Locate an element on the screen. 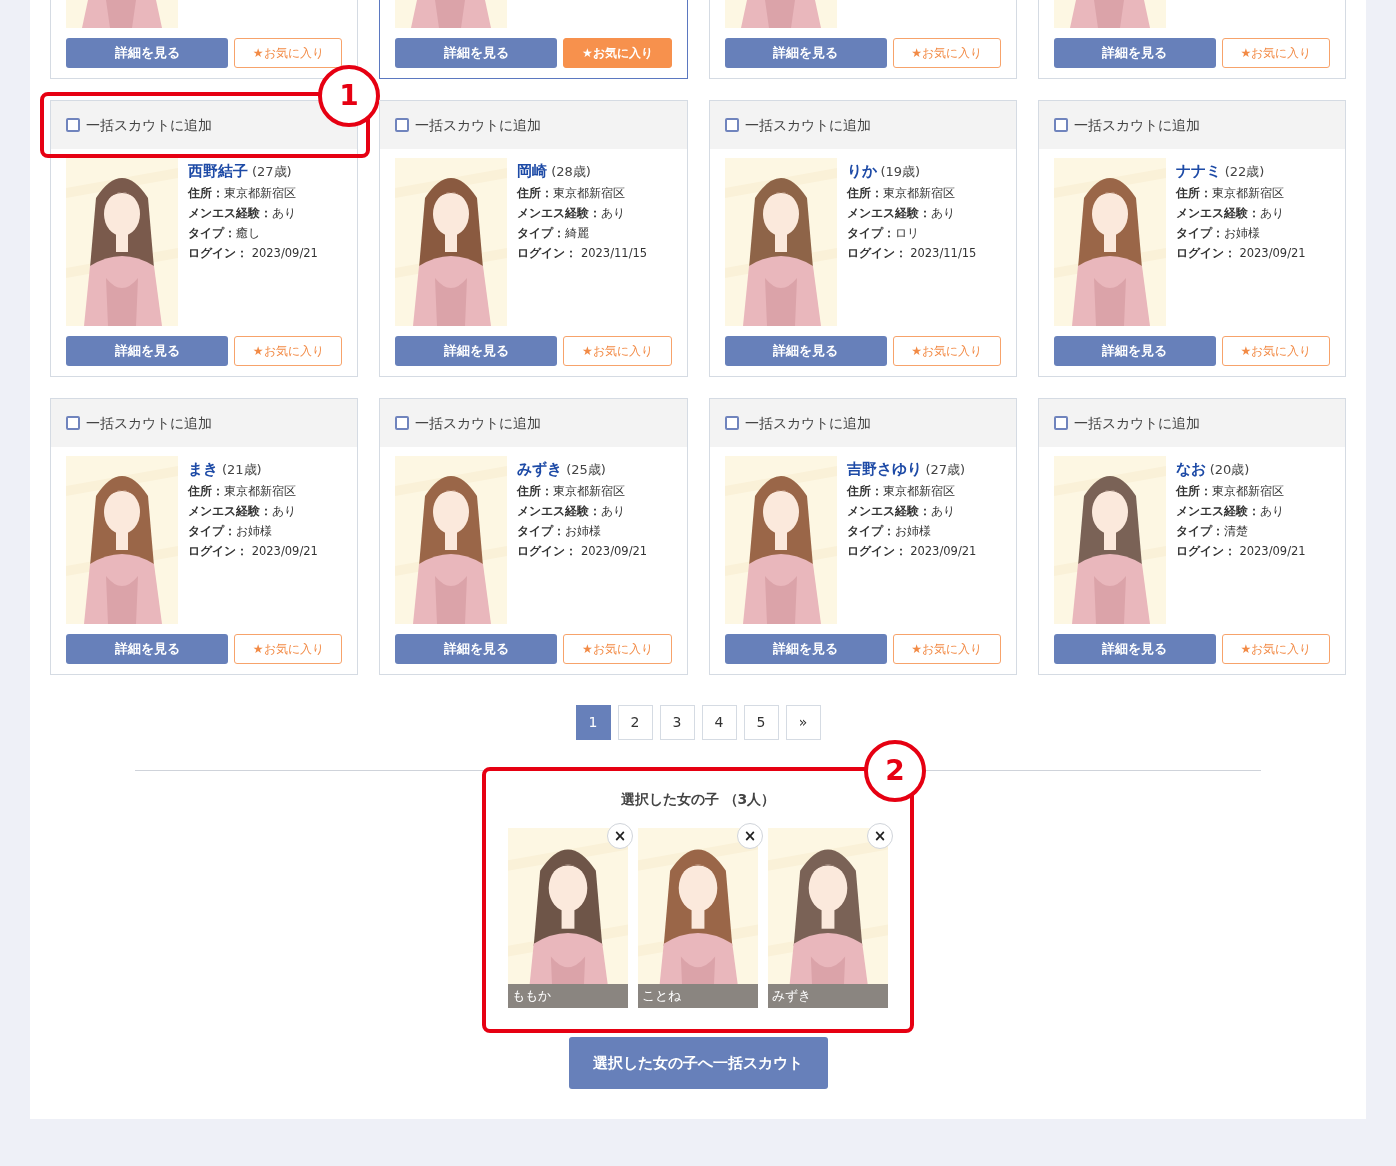 The width and height of the screenshot is (1396, 1166). name-link: みずき is located at coordinates (540, 469).